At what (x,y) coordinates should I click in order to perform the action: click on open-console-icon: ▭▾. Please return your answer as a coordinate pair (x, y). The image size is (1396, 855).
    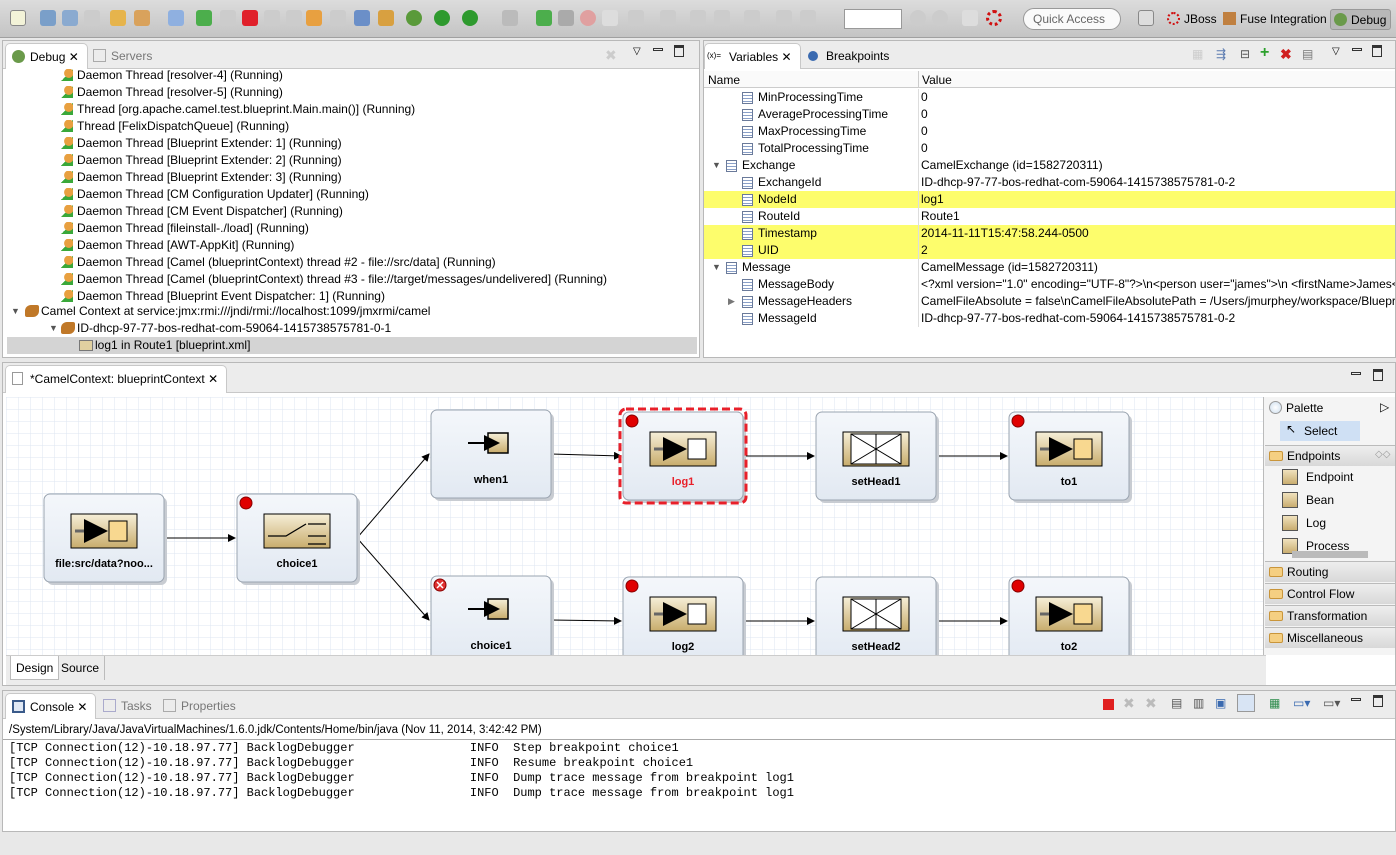
    Looking at the image, I should click on (1331, 703).